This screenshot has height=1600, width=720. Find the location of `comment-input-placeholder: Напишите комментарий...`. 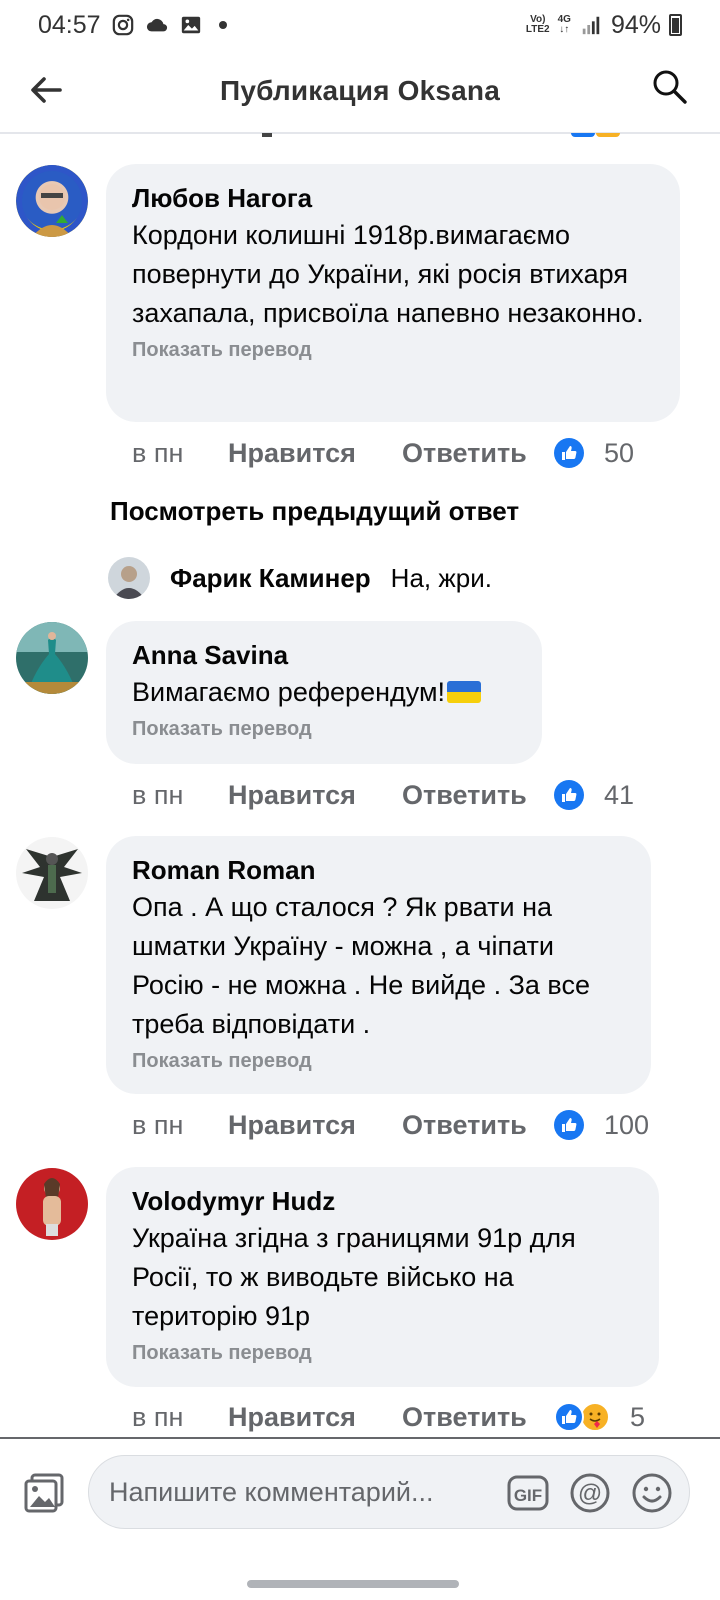

comment-input-placeholder: Напишите комментарий... is located at coordinates (271, 1491).